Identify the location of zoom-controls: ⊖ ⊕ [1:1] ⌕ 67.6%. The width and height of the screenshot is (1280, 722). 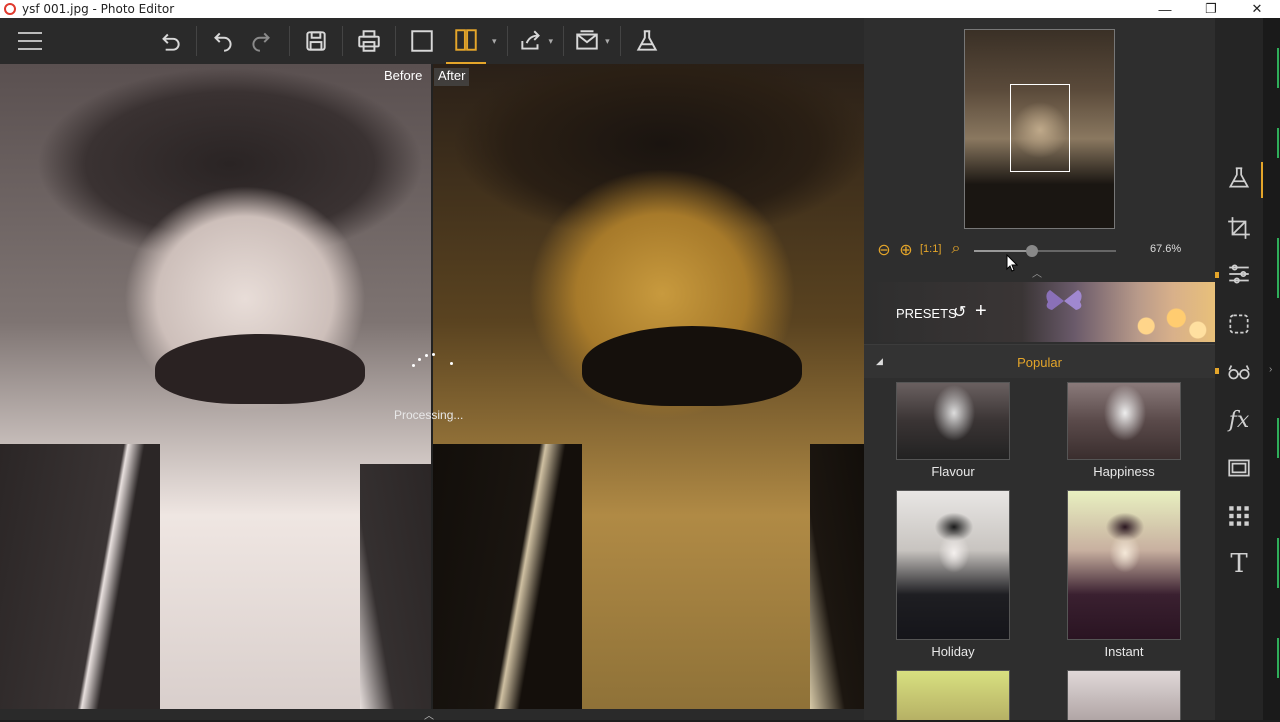
(1039, 252).